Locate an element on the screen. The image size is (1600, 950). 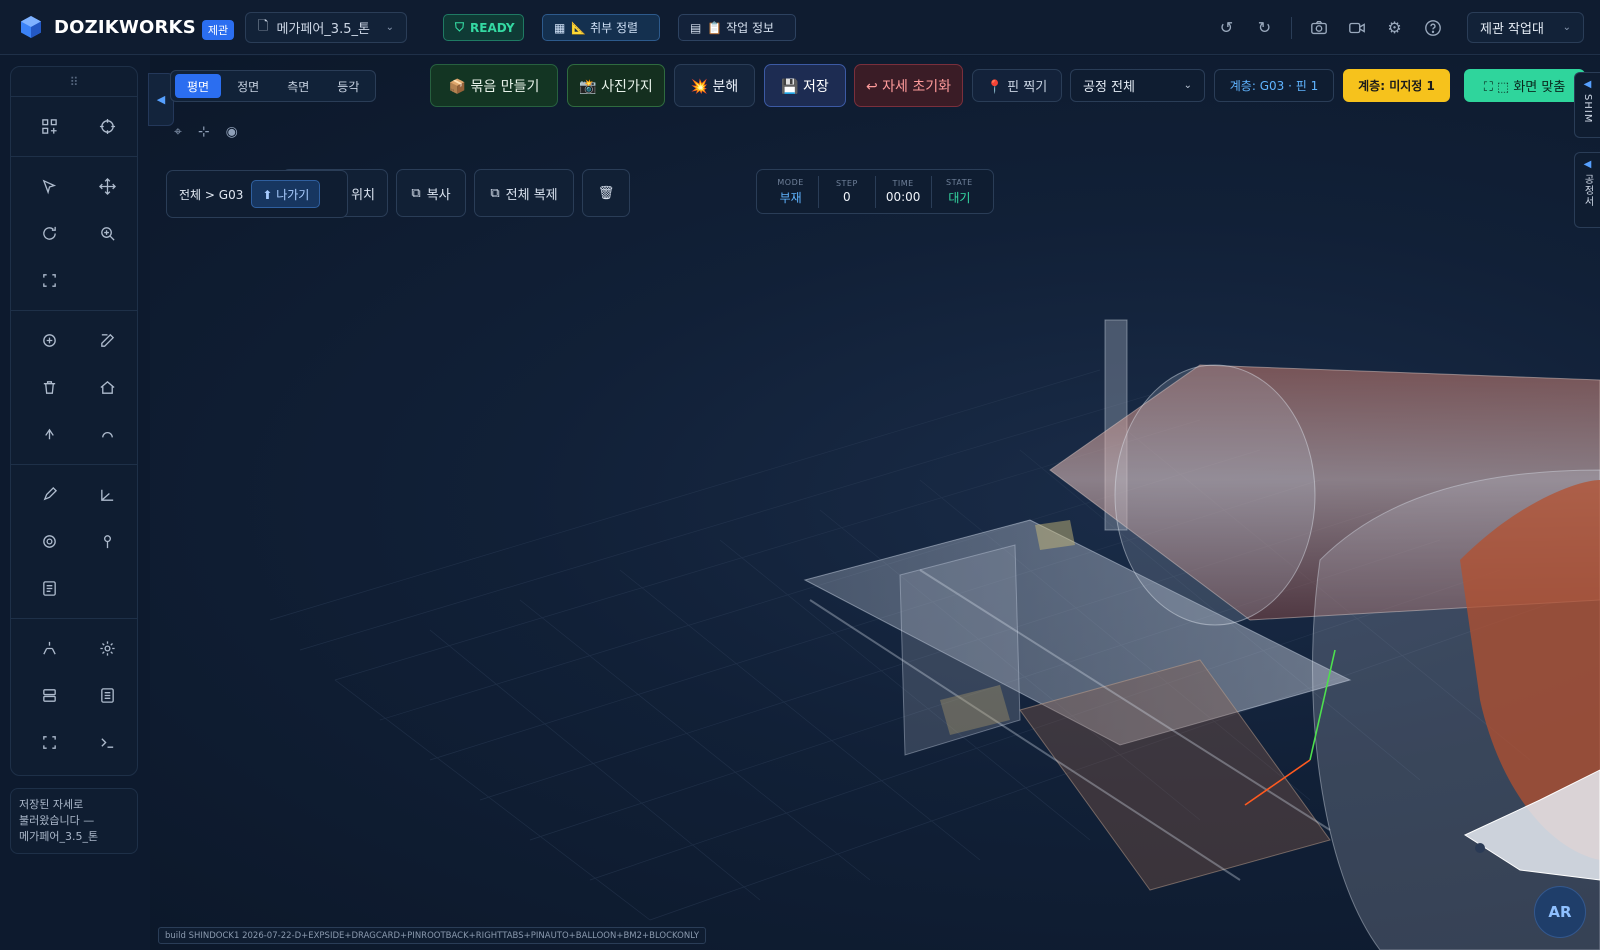
pin-icon is located at coordinates (107, 541).